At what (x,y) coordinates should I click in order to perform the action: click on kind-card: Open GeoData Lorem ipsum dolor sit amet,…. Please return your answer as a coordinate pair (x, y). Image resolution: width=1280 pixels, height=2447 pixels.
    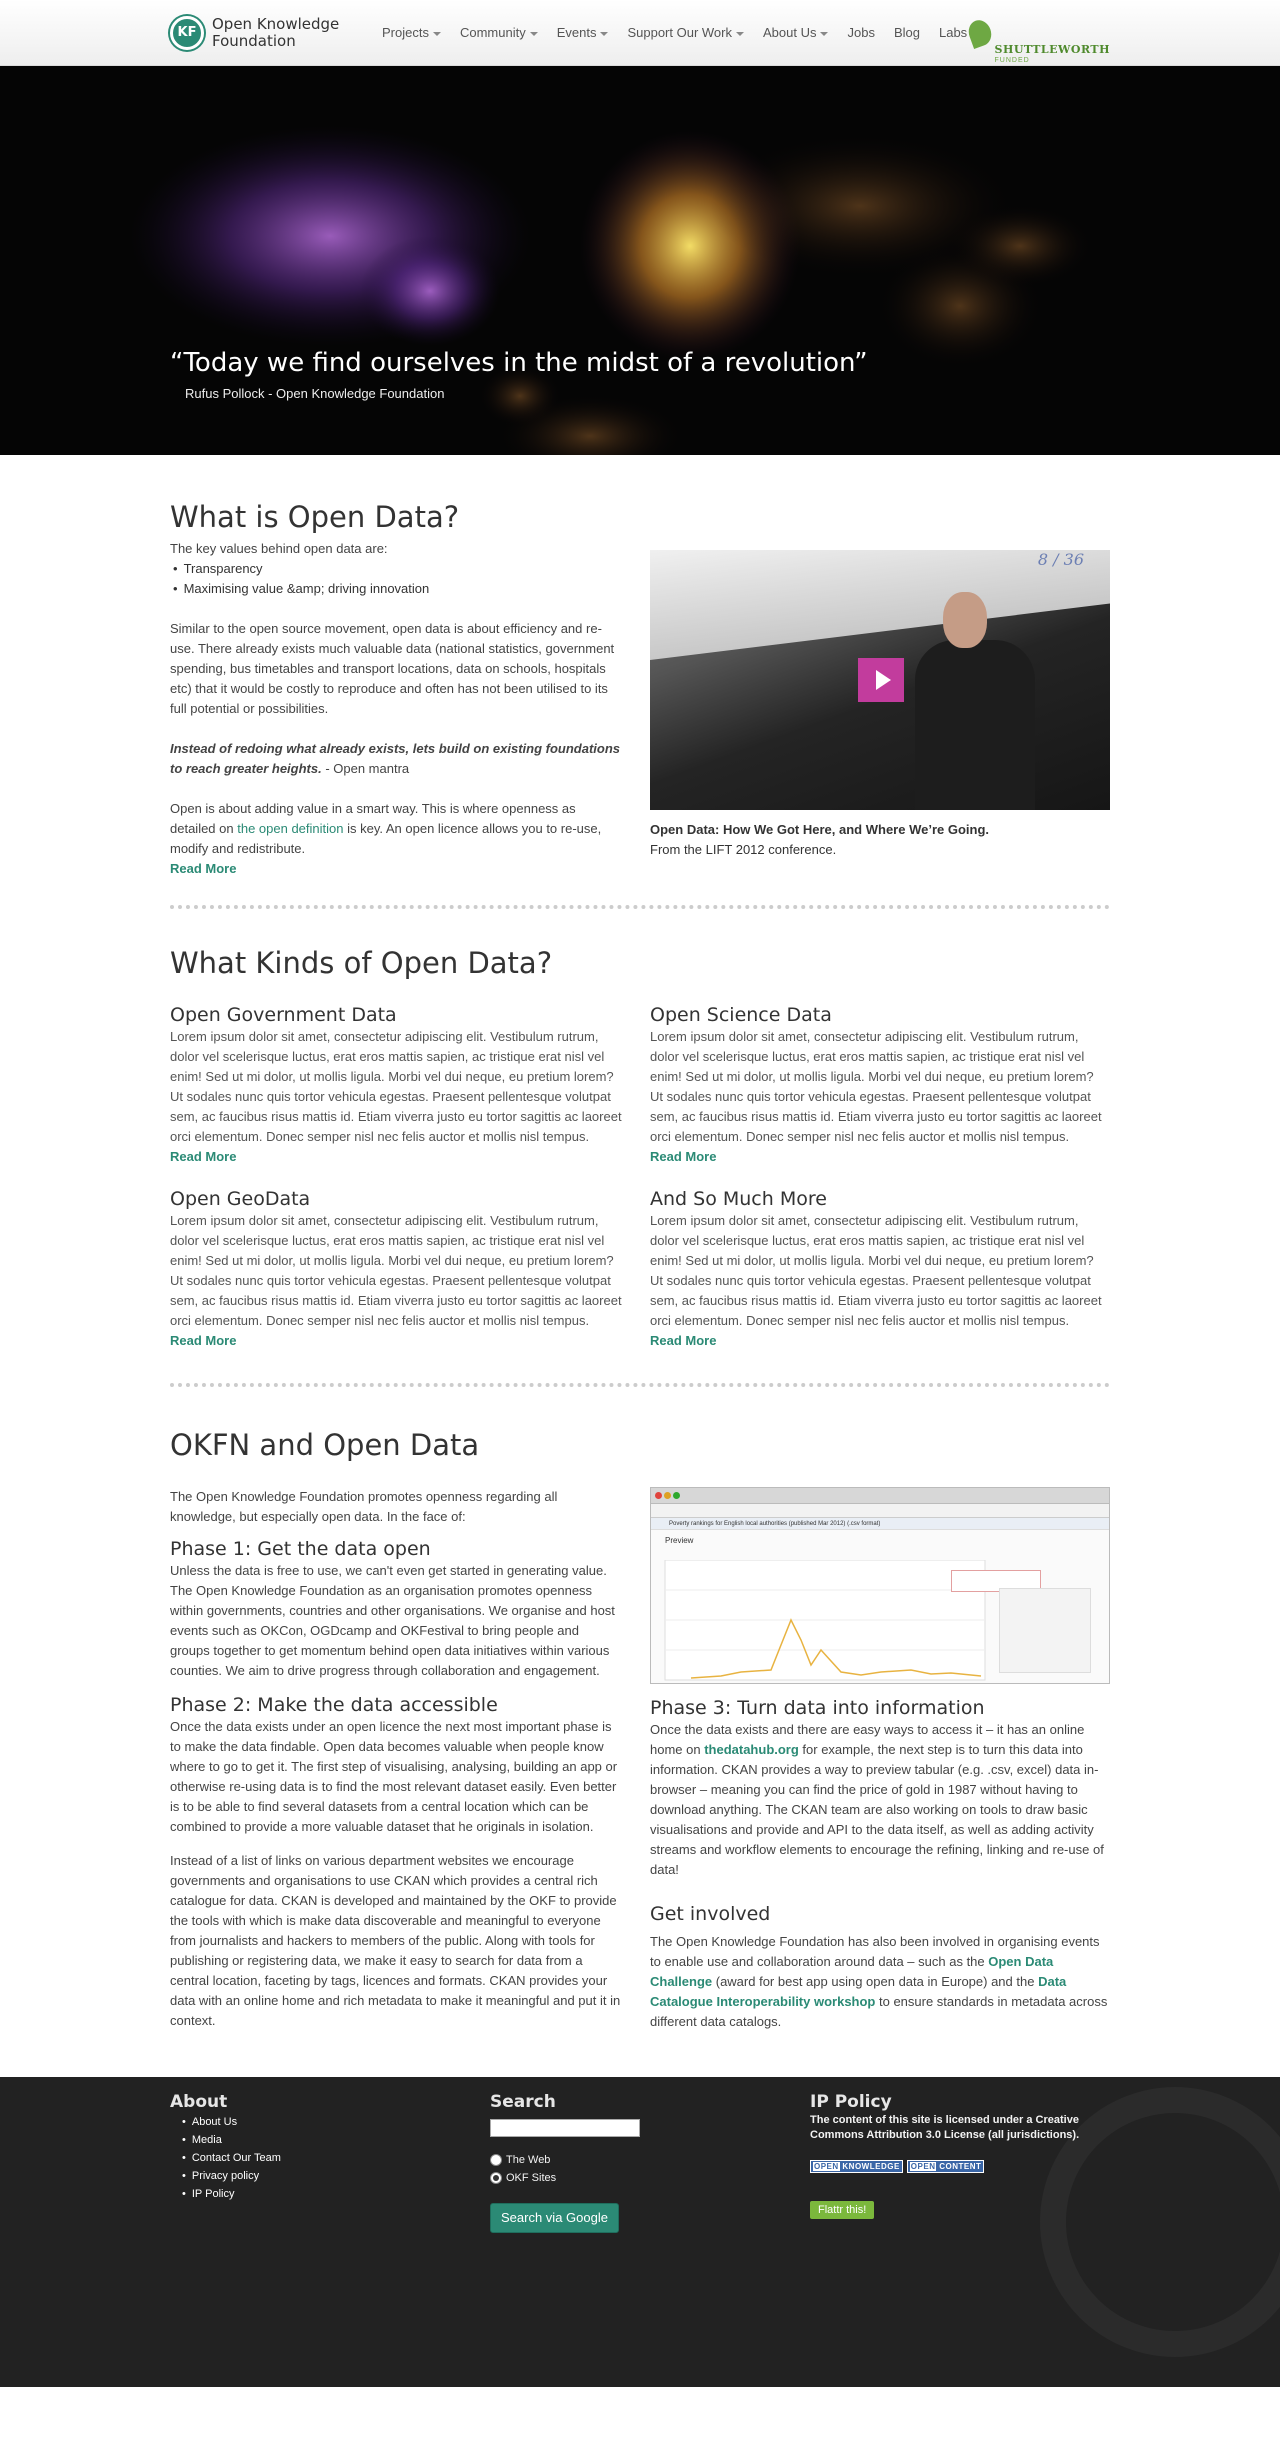
    Looking at the image, I should click on (400, 1269).